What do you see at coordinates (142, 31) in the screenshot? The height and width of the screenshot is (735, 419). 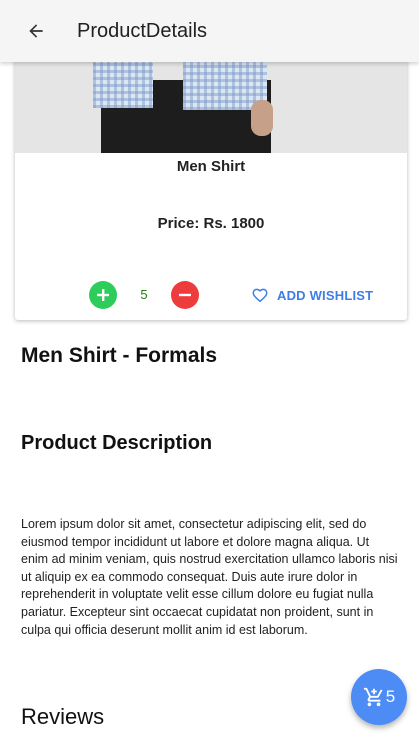 I see `page-title: ProductDetails` at bounding box center [142, 31].